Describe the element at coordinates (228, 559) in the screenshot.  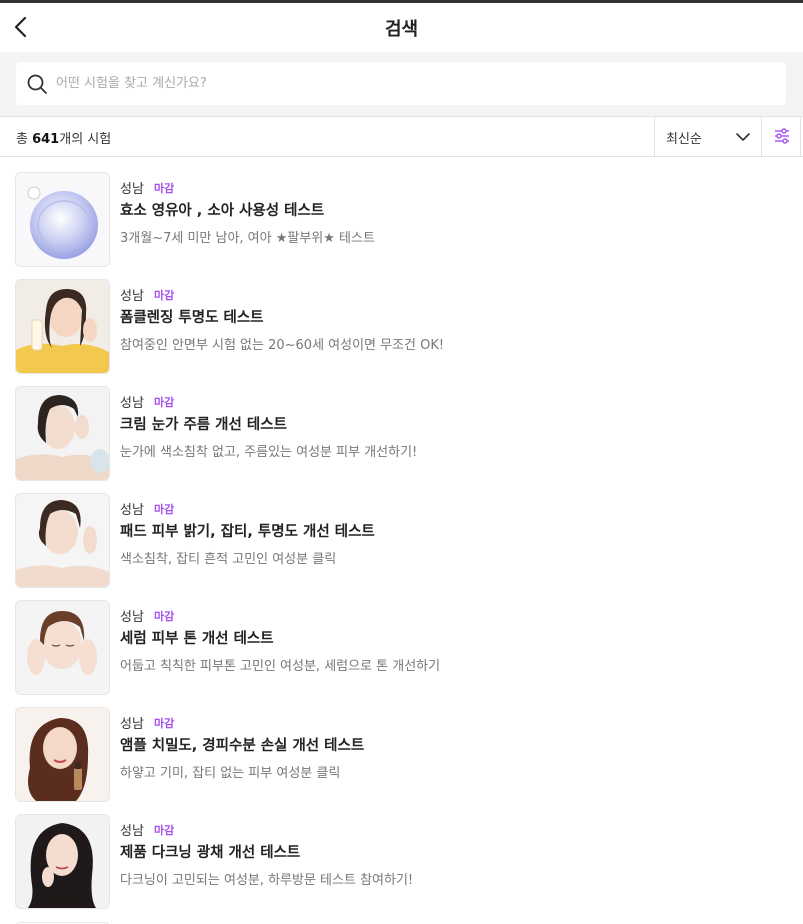
I see `test-description: 색소침착, 잡티 흔적 고민인 여성분 클릭` at that location.